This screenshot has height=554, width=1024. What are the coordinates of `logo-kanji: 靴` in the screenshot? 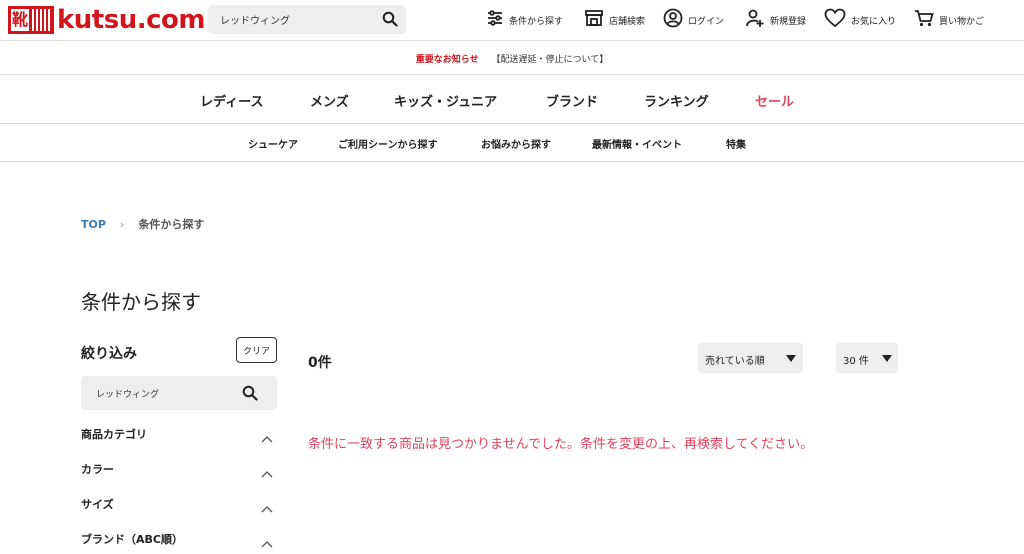 It's located at (20, 20).